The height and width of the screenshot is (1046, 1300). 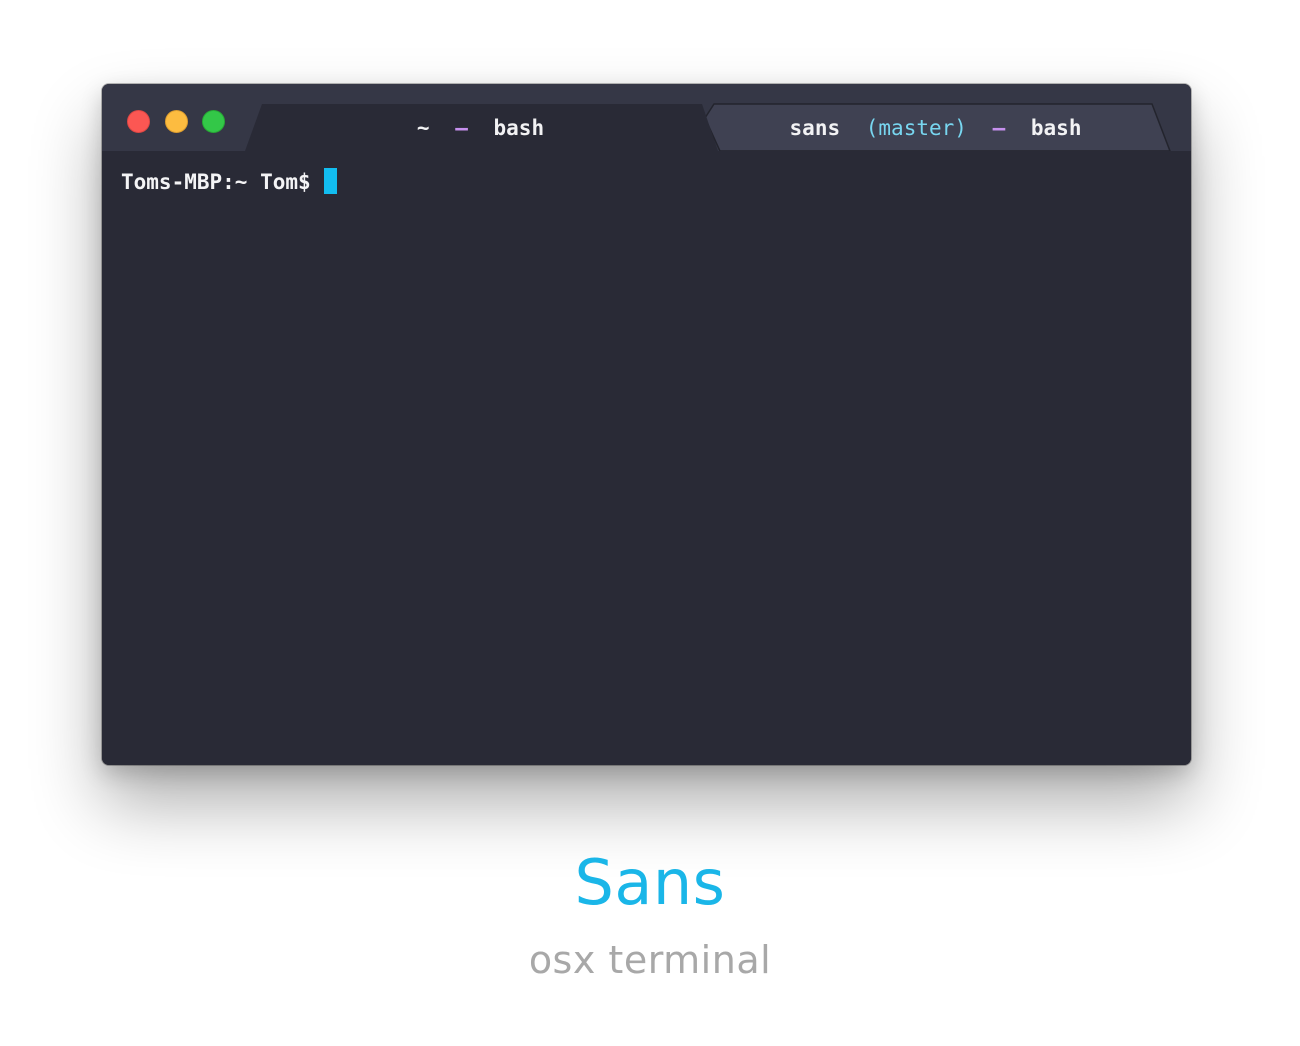 I want to click on prompt-line: Toms-MBP:~ Tom$, so click(x=229, y=182).